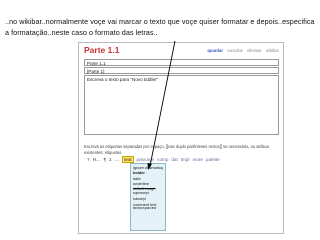 This screenshot has width=320, height=240. What do you see at coordinates (181, 62) in the screenshot?
I see `title-input: Parte 1.1` at bounding box center [181, 62].